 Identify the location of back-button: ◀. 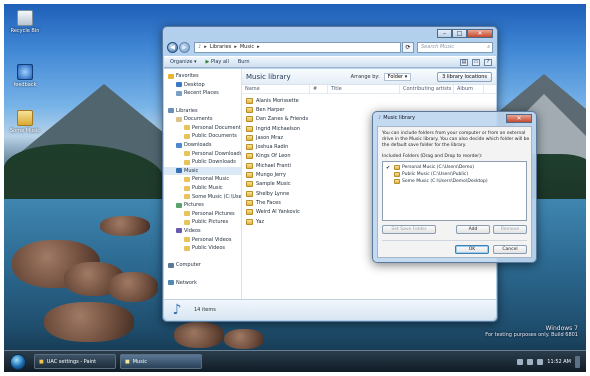
(172, 47).